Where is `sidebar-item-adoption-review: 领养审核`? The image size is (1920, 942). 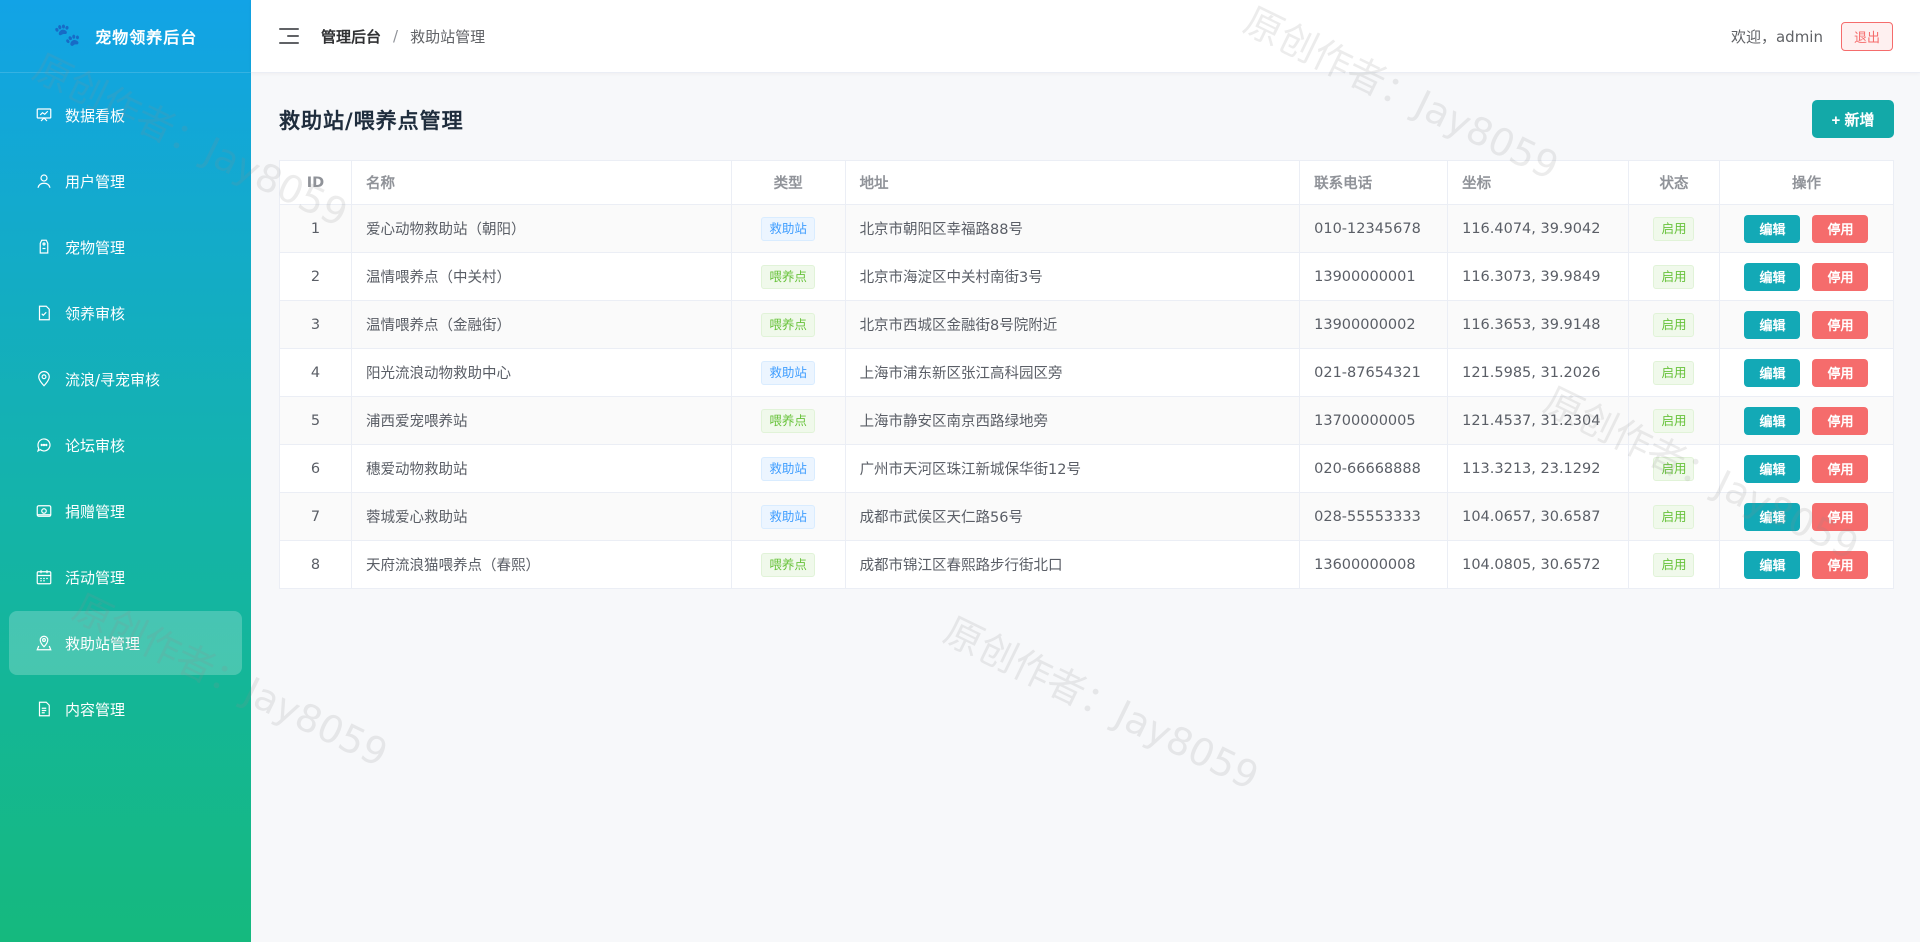 sidebar-item-adoption-review: 领养审核 is located at coordinates (125, 313).